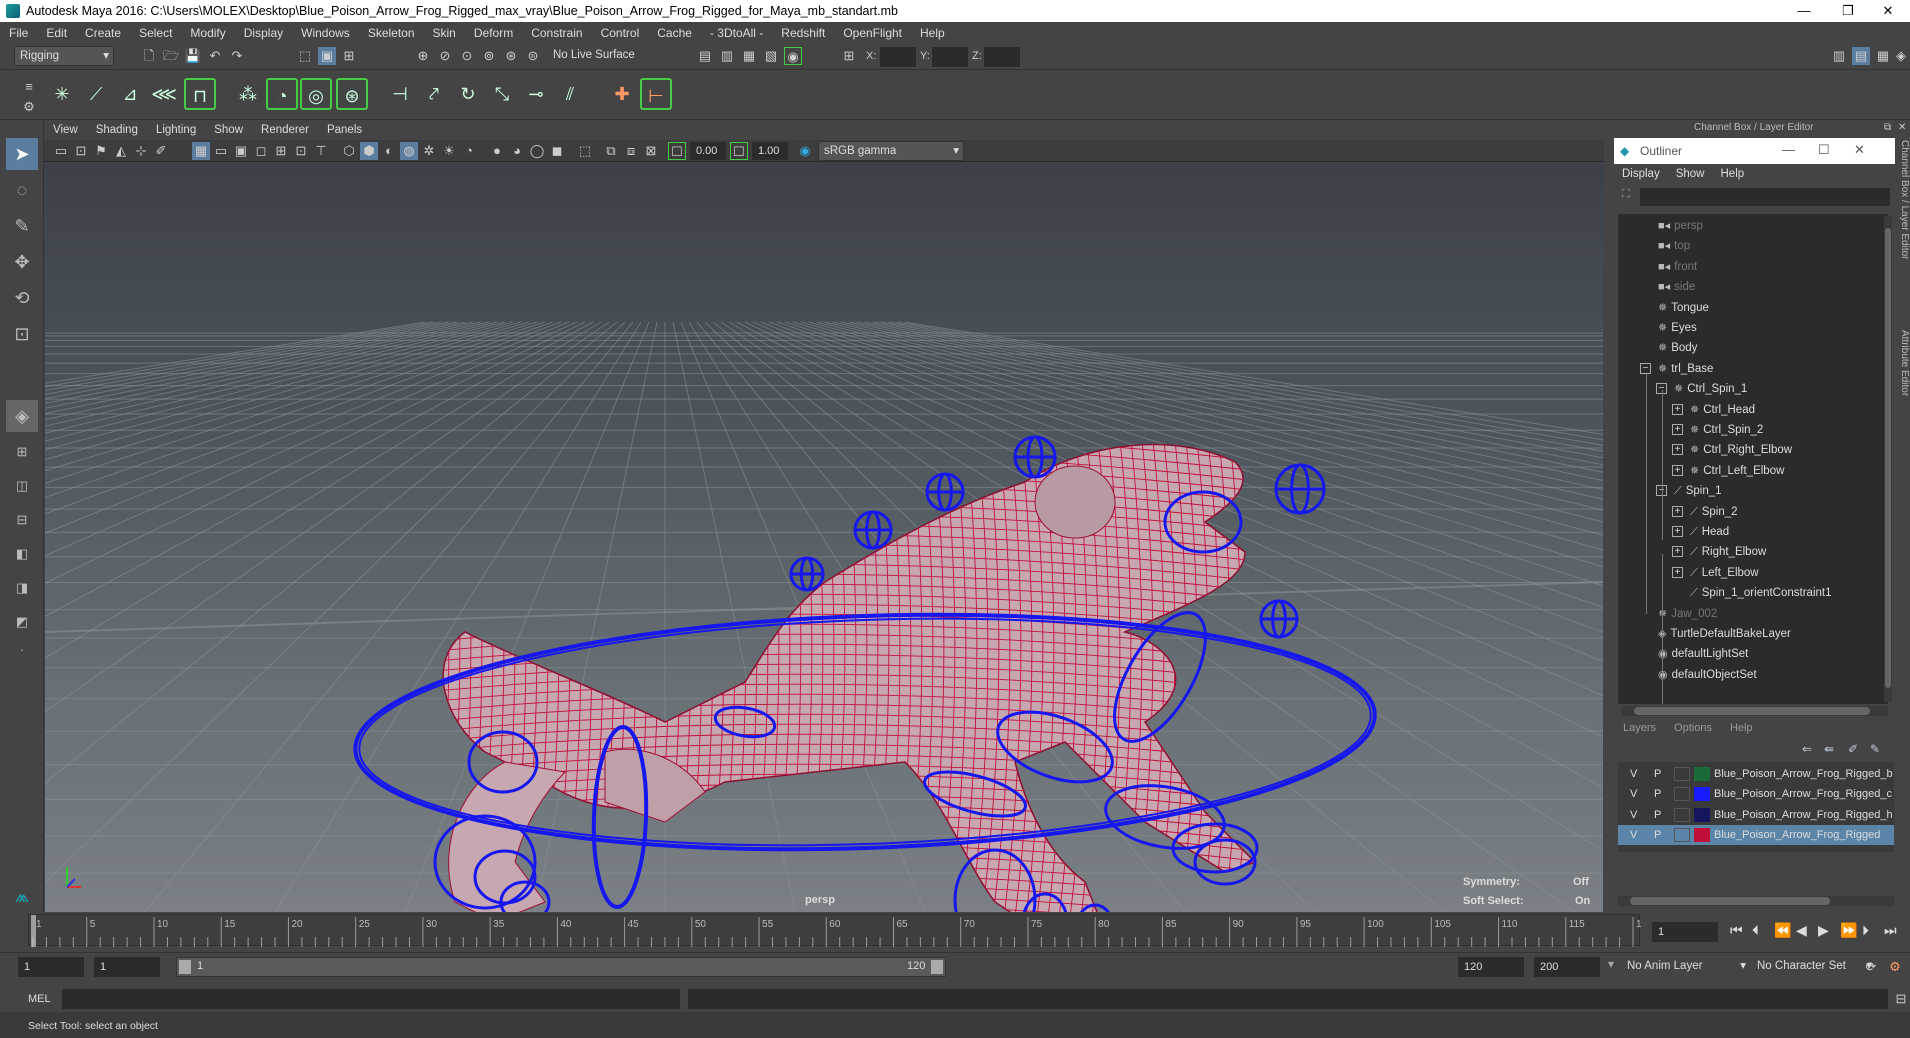 The width and height of the screenshot is (1910, 1038). What do you see at coordinates (622, 94) in the screenshot?
I see `locator-icon: ✚` at bounding box center [622, 94].